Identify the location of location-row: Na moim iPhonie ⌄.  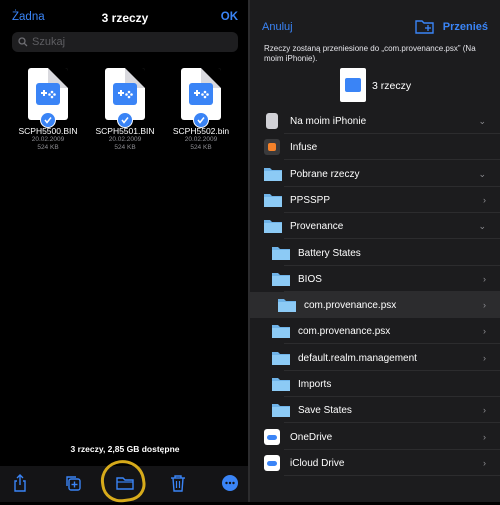
(375, 121).